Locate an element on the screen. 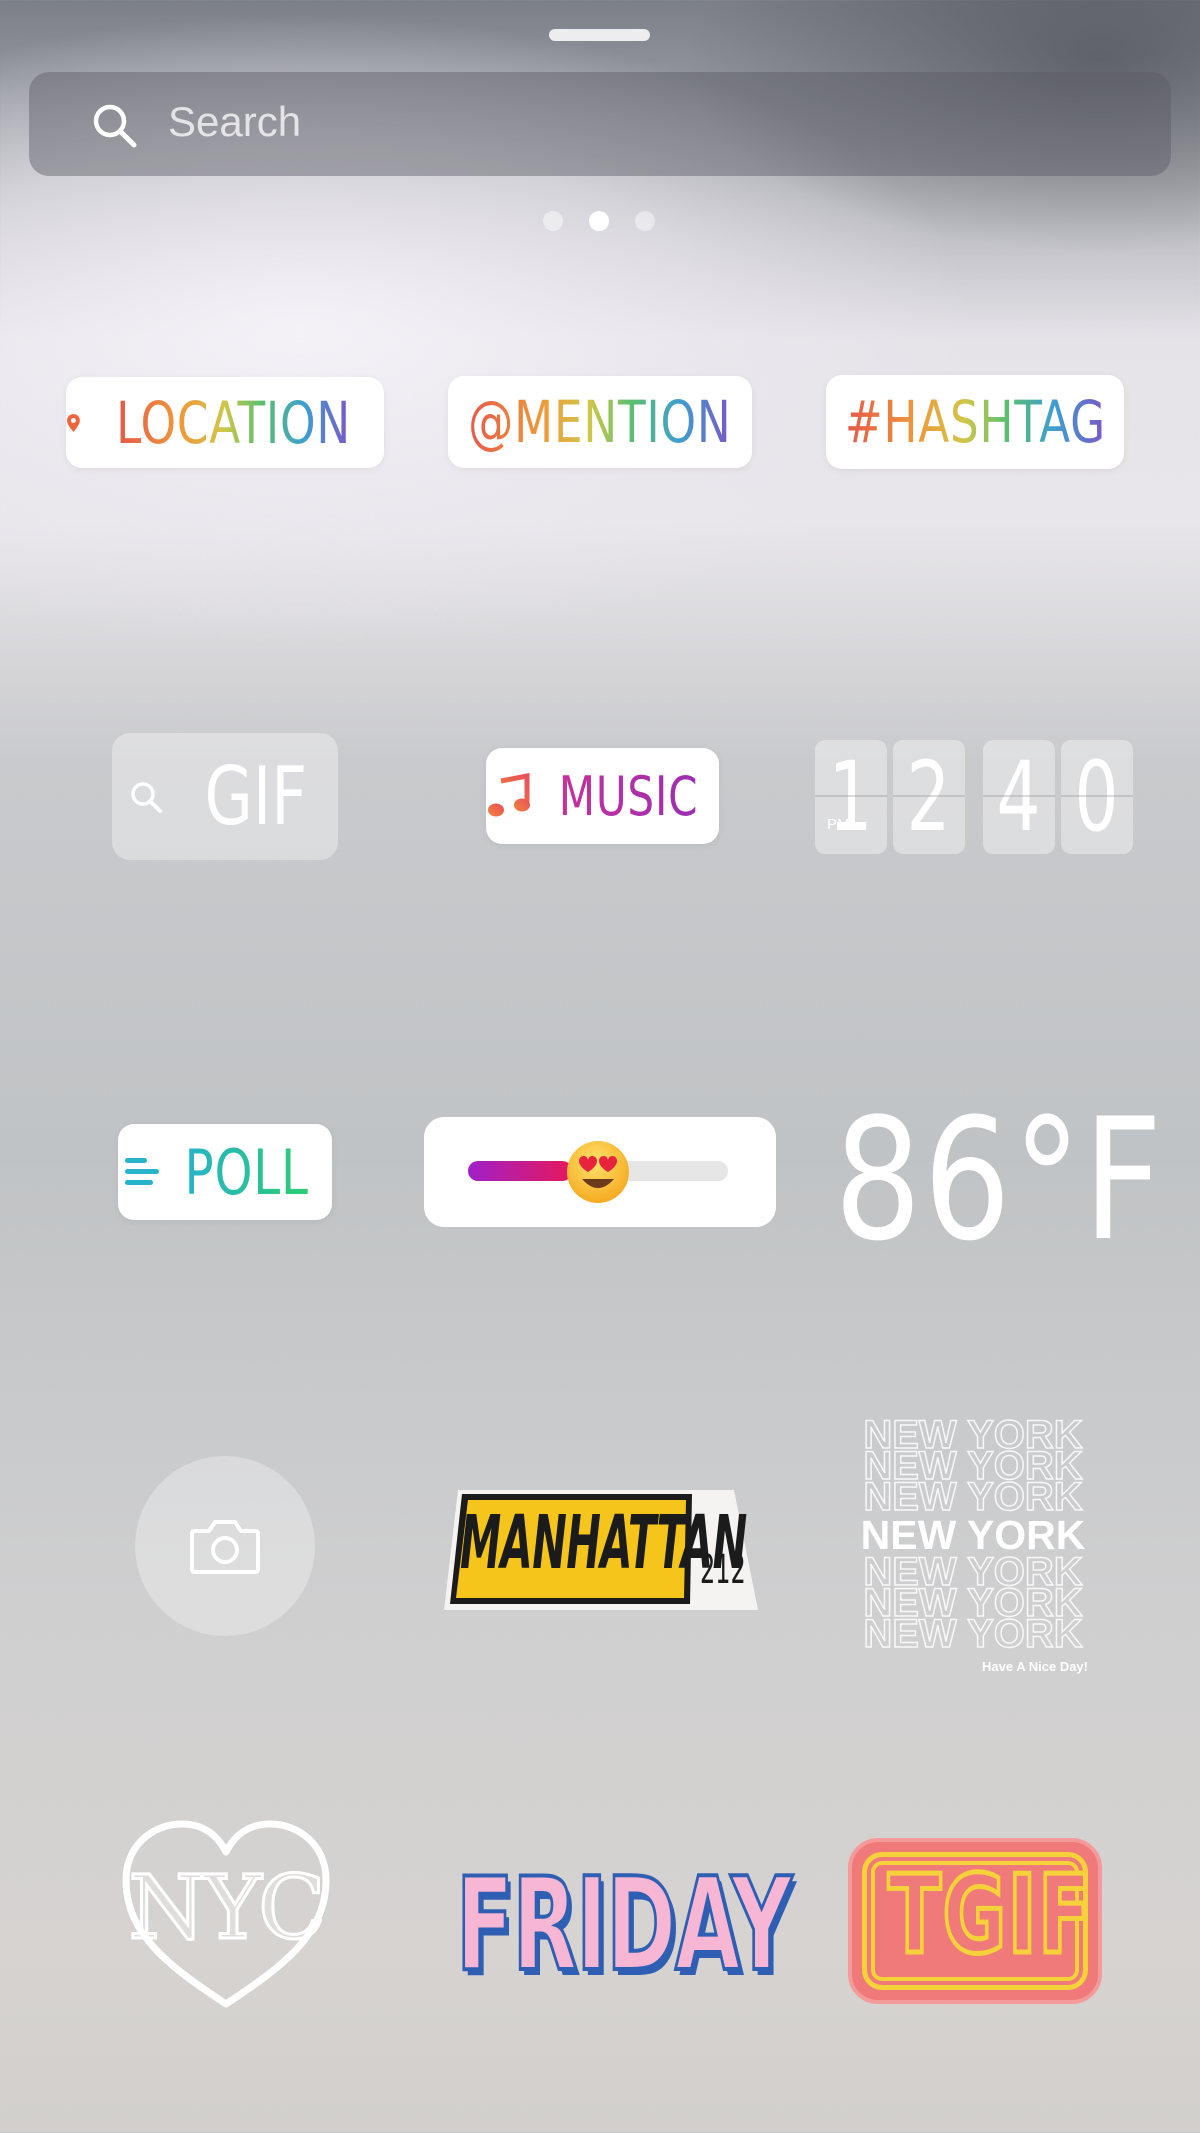  clock-hour-ones: 2 is located at coordinates (929, 797).